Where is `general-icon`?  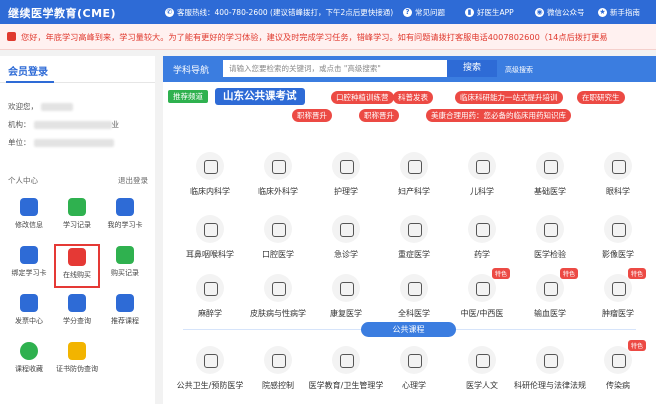 general-icon is located at coordinates (414, 288).